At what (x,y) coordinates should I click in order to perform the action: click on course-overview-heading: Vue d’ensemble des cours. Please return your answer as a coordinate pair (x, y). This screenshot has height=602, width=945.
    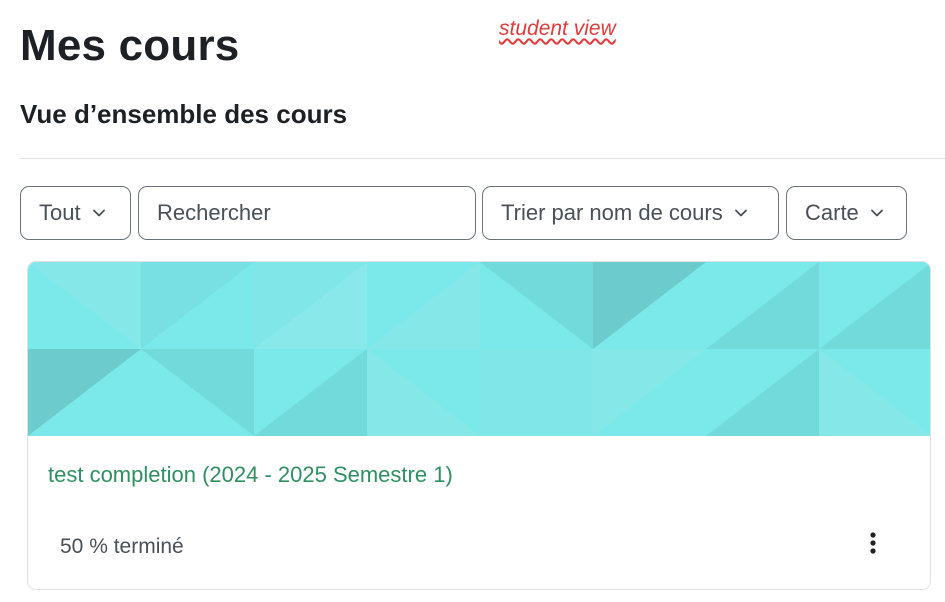
    Looking at the image, I should click on (184, 114).